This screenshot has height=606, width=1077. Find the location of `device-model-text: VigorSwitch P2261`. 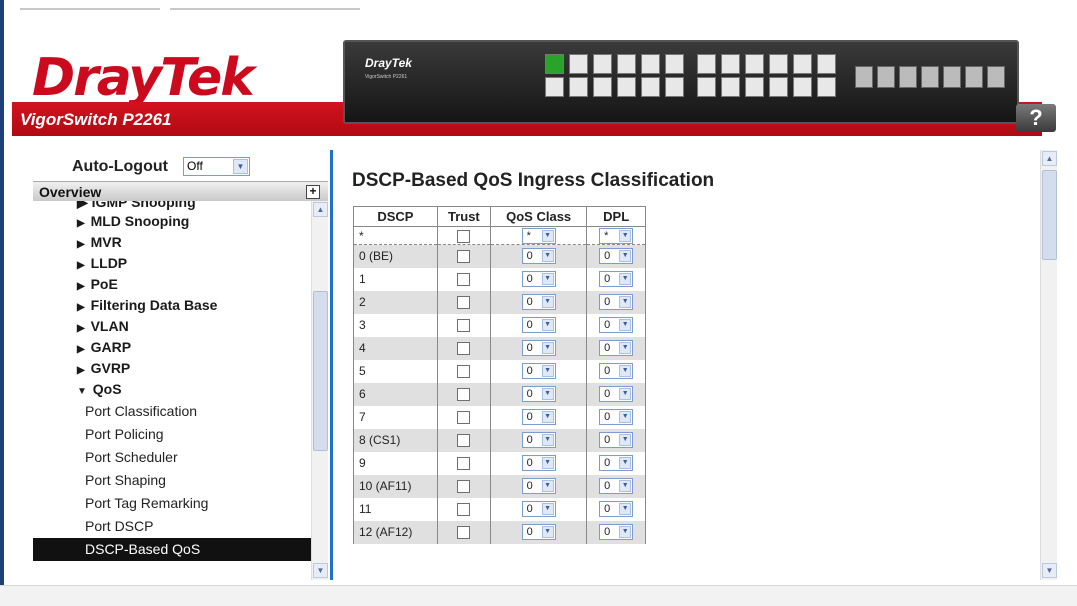

device-model-text: VigorSwitch P2261 is located at coordinates (386, 77).